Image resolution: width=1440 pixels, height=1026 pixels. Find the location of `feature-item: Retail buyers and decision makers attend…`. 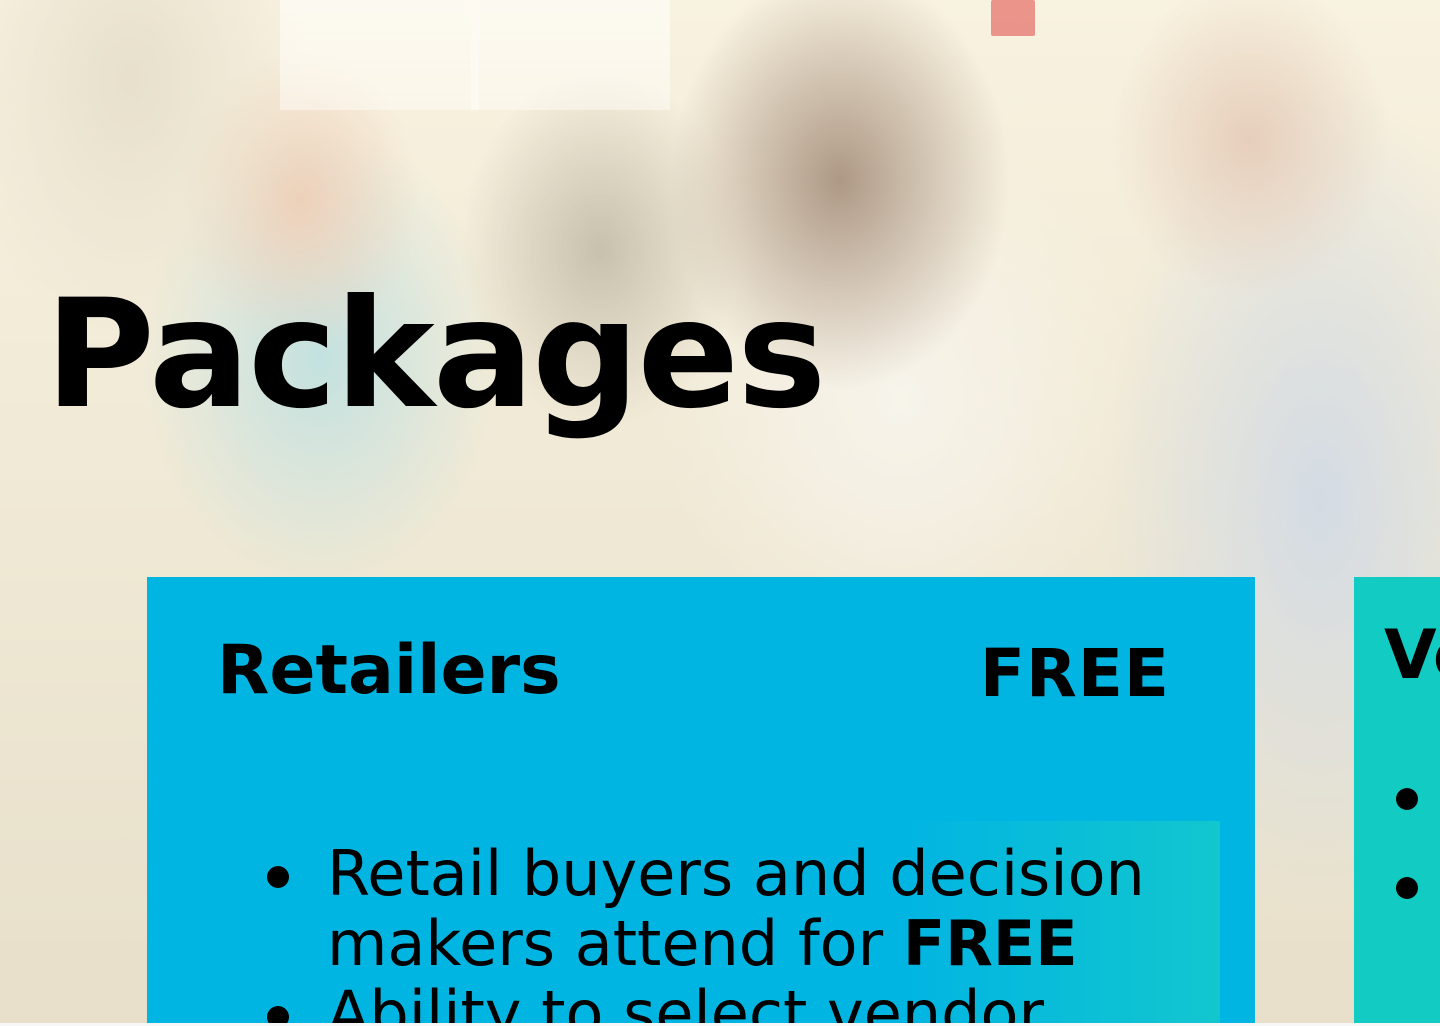

feature-item: Retail buyers and decision makers attend… is located at coordinates (722, 909).